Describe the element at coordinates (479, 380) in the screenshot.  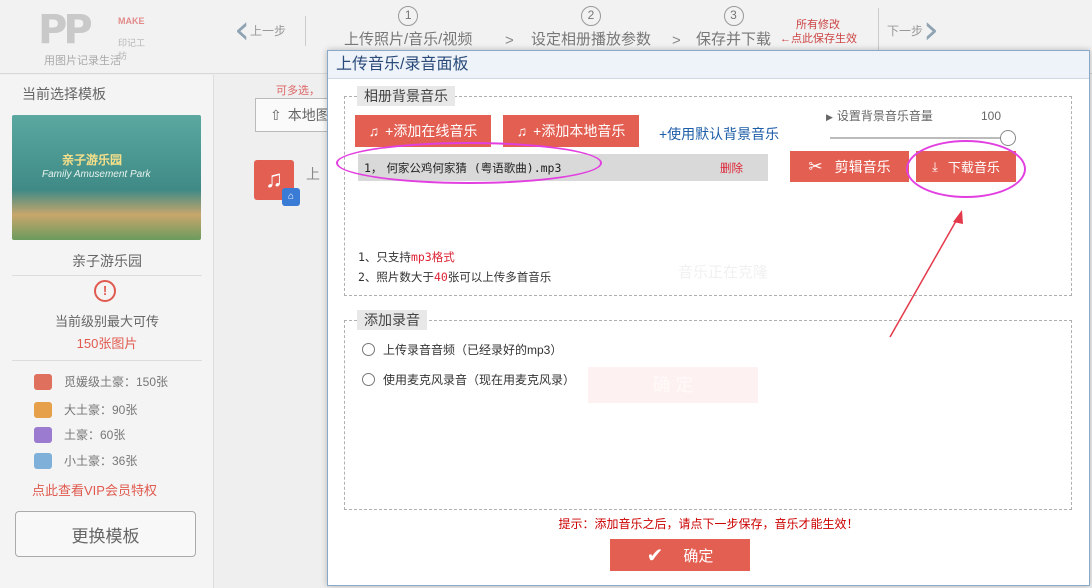
I see `microphone-recording-label: 使用麦克风录音（现在用麦克风录）` at that location.